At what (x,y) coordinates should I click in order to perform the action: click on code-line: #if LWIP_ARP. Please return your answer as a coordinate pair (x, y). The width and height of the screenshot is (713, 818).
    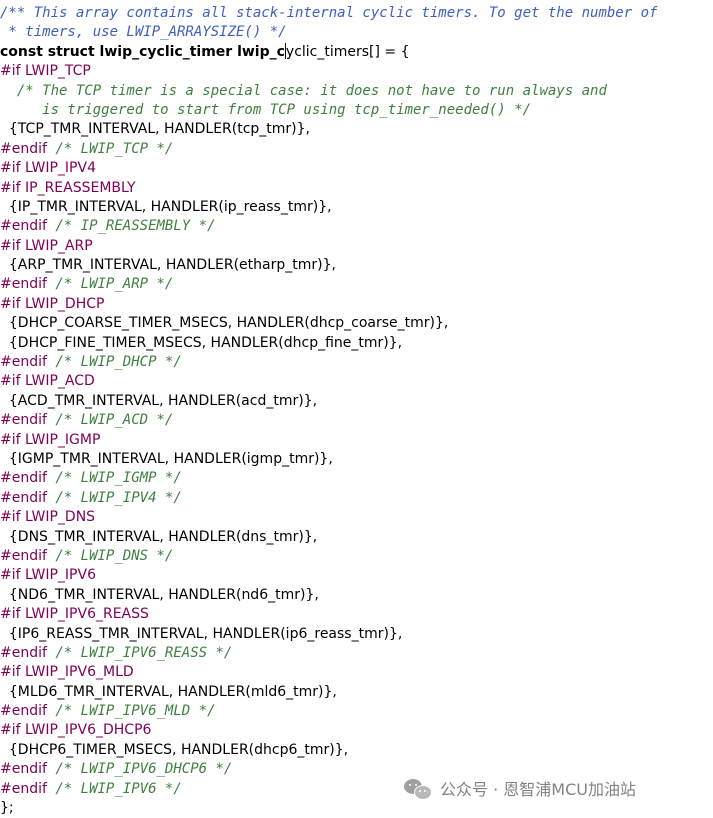
    Looking at the image, I should click on (356, 246).